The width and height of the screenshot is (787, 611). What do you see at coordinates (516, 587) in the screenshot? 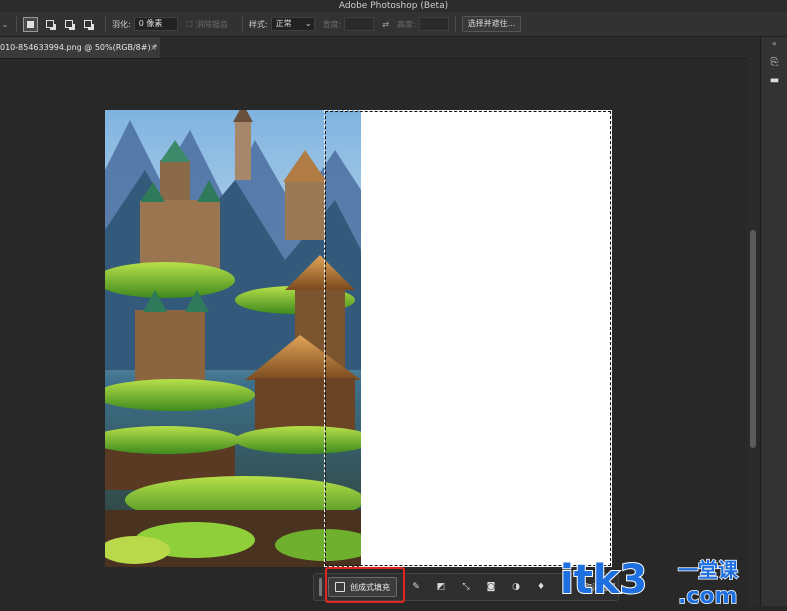
I see `invert-icon: ◑` at bounding box center [516, 587].